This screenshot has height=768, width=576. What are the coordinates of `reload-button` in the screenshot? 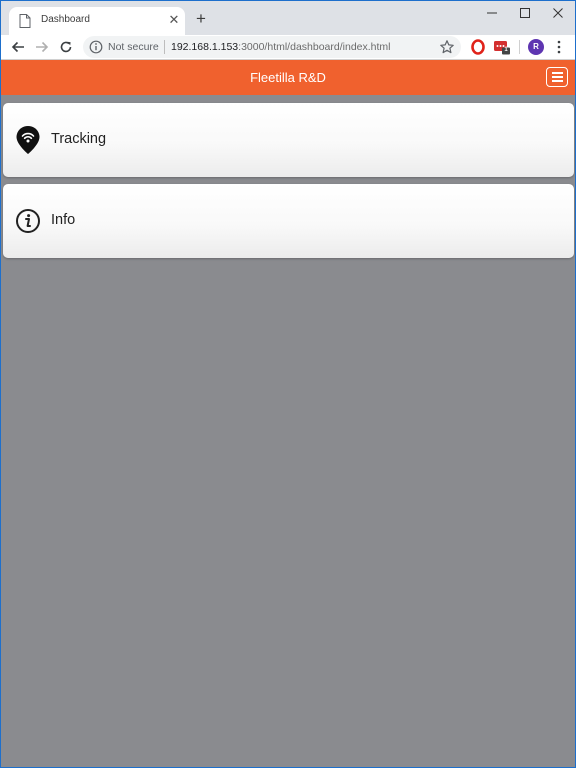 It's located at (66, 47).